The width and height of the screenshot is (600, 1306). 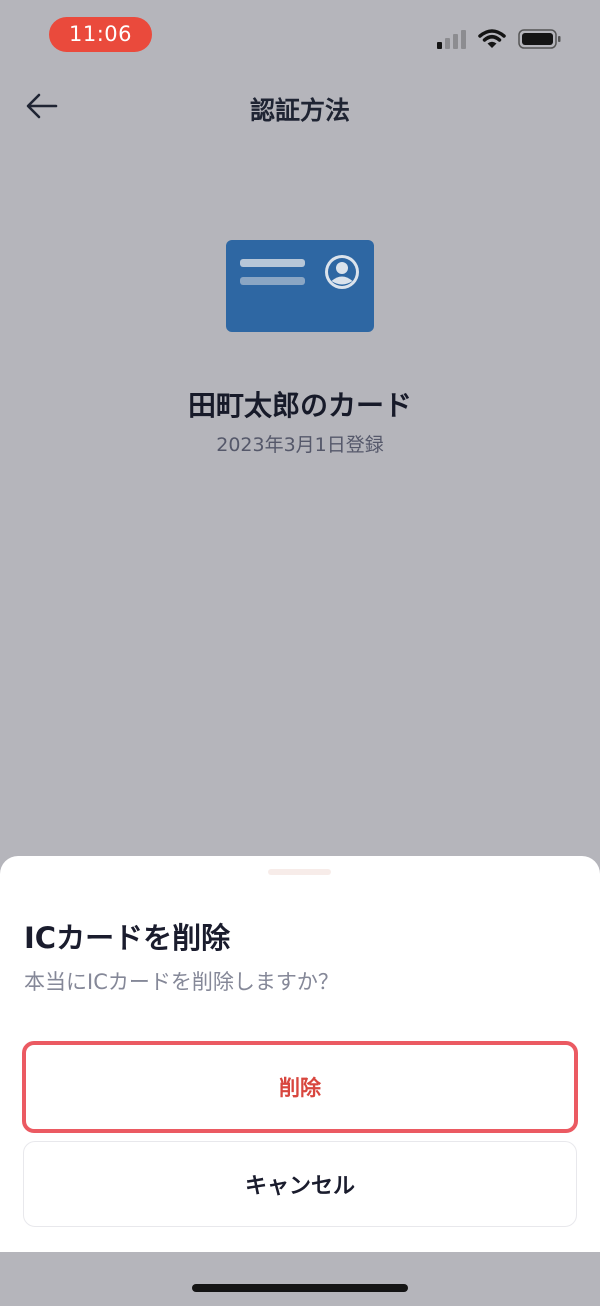 I want to click on card-name: 田町太郎のカード, so click(x=299, y=405).